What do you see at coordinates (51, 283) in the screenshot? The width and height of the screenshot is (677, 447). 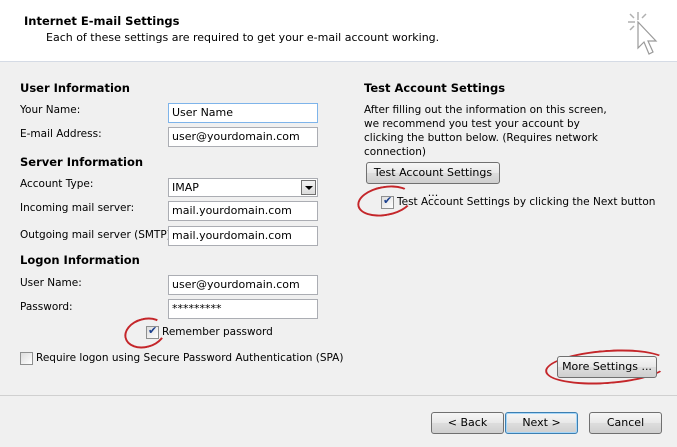 I see `username-label: User Name:` at bounding box center [51, 283].